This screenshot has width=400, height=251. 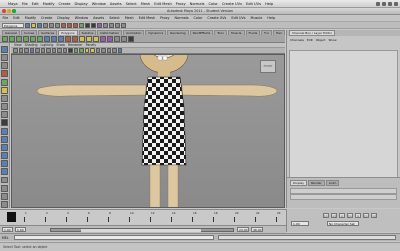 What do you see at coordinates (103, 50) in the screenshot?
I see `isolate-select-icon` at bounding box center [103, 50].